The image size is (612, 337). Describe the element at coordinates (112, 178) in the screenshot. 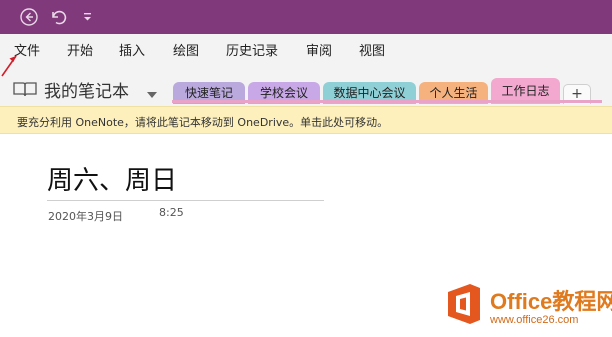

I see `page-title: 周六、周日` at that location.